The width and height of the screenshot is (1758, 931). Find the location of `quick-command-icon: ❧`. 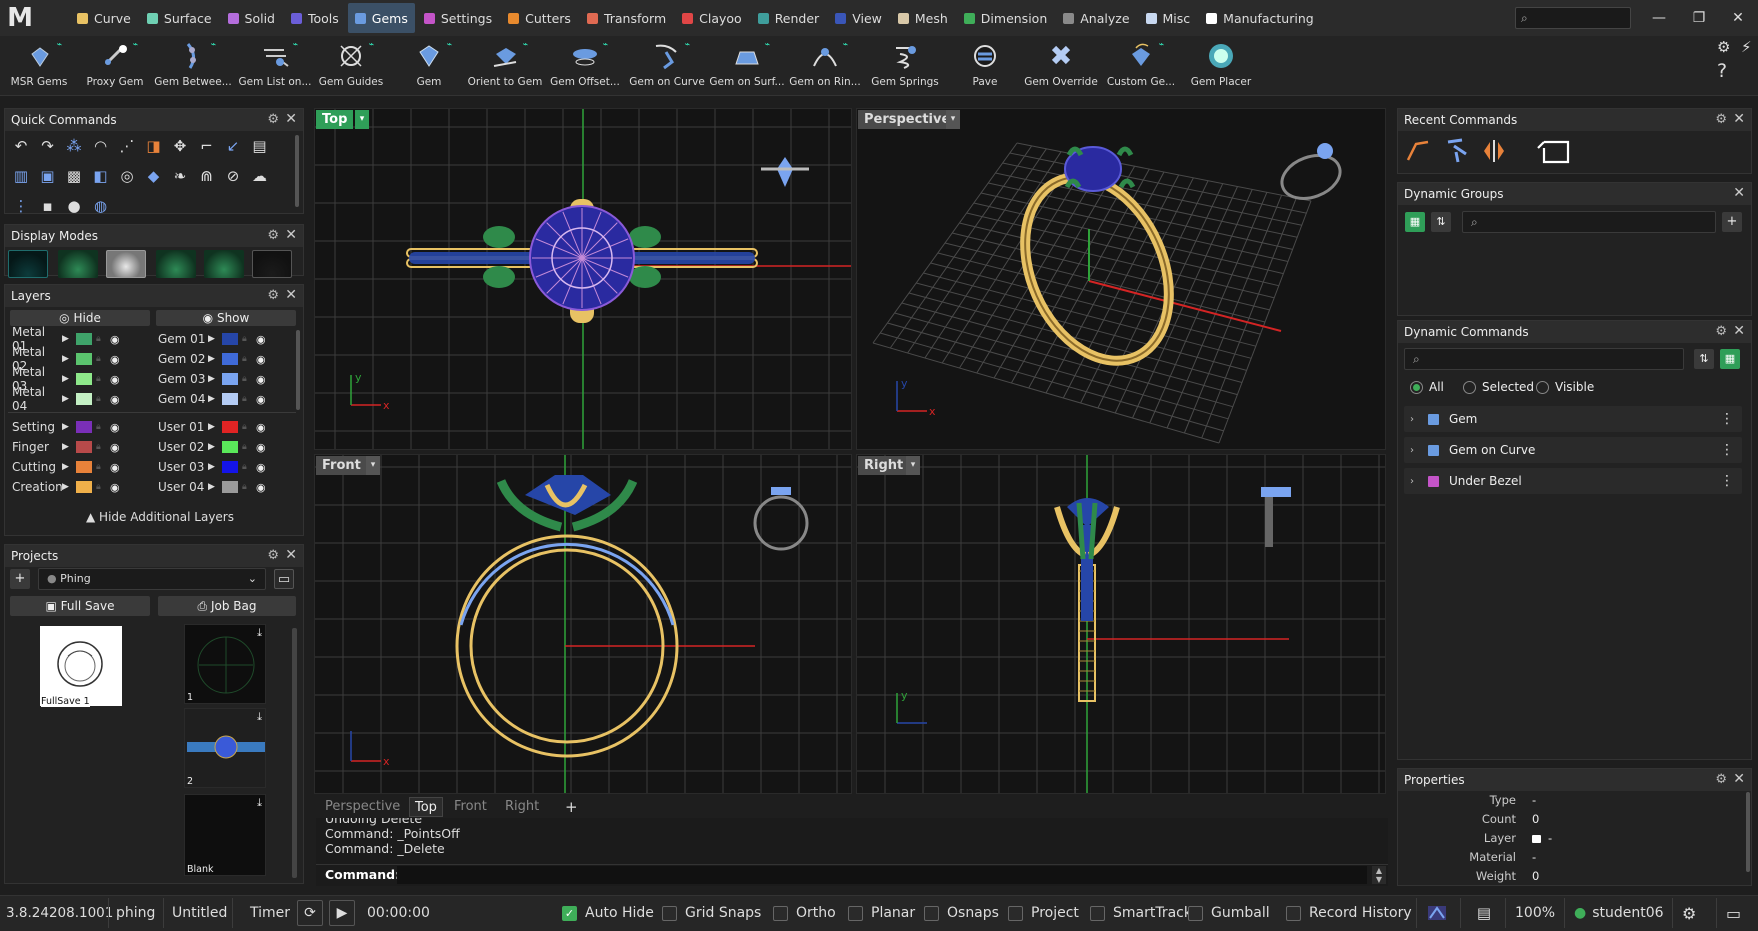

quick-command-icon: ❧ is located at coordinates (180, 177).